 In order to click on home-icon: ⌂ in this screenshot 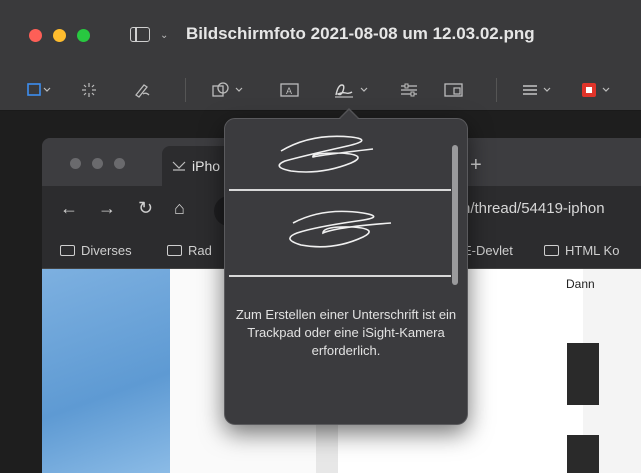, I will do `click(179, 208)`.